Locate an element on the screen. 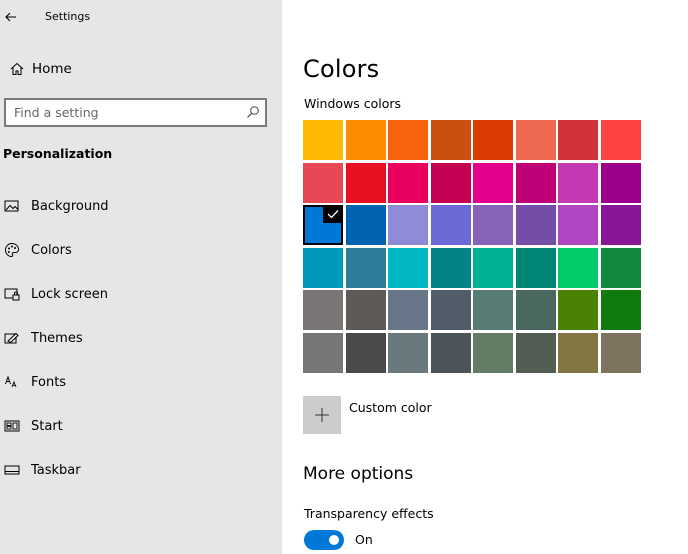 The height and width of the screenshot is (554, 688). custom-color-button: Custom color is located at coordinates (367, 415).